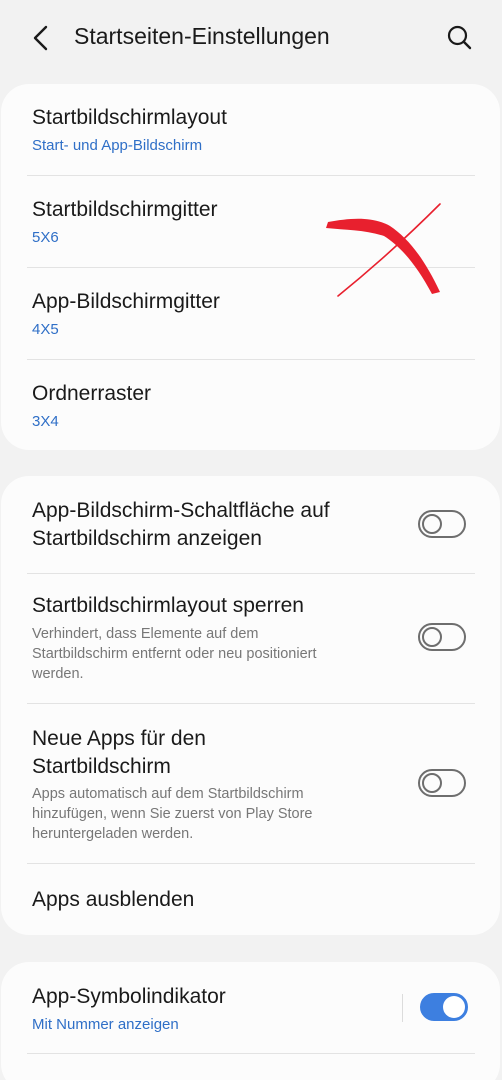 This screenshot has height=1080, width=502. I want to click on setting-title: Ordnerraster, so click(92, 393).